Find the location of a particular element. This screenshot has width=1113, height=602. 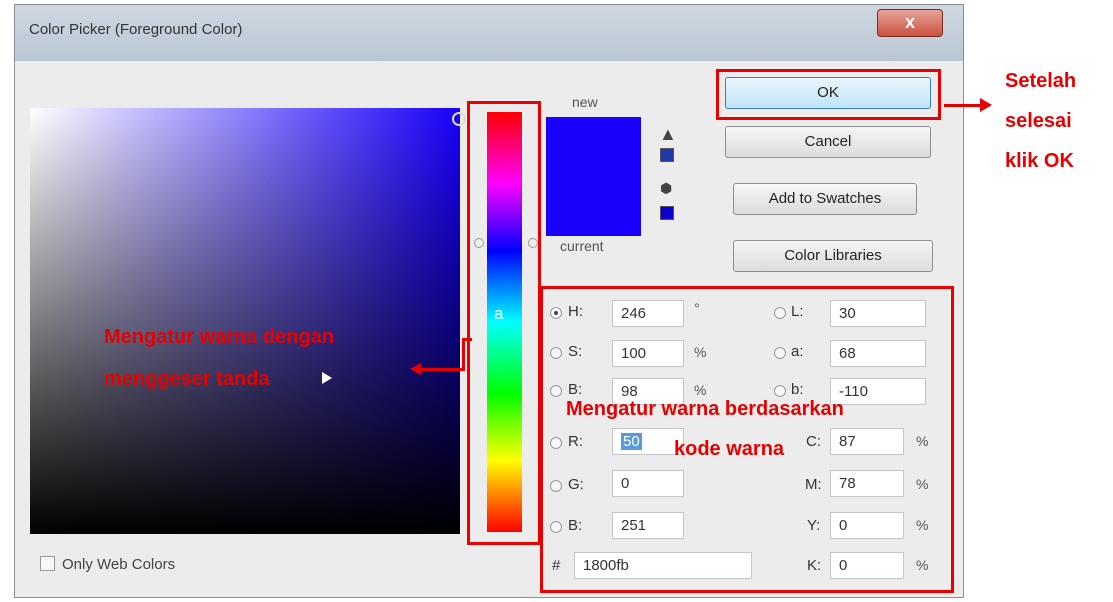

label-b: B: is located at coordinates (575, 389).